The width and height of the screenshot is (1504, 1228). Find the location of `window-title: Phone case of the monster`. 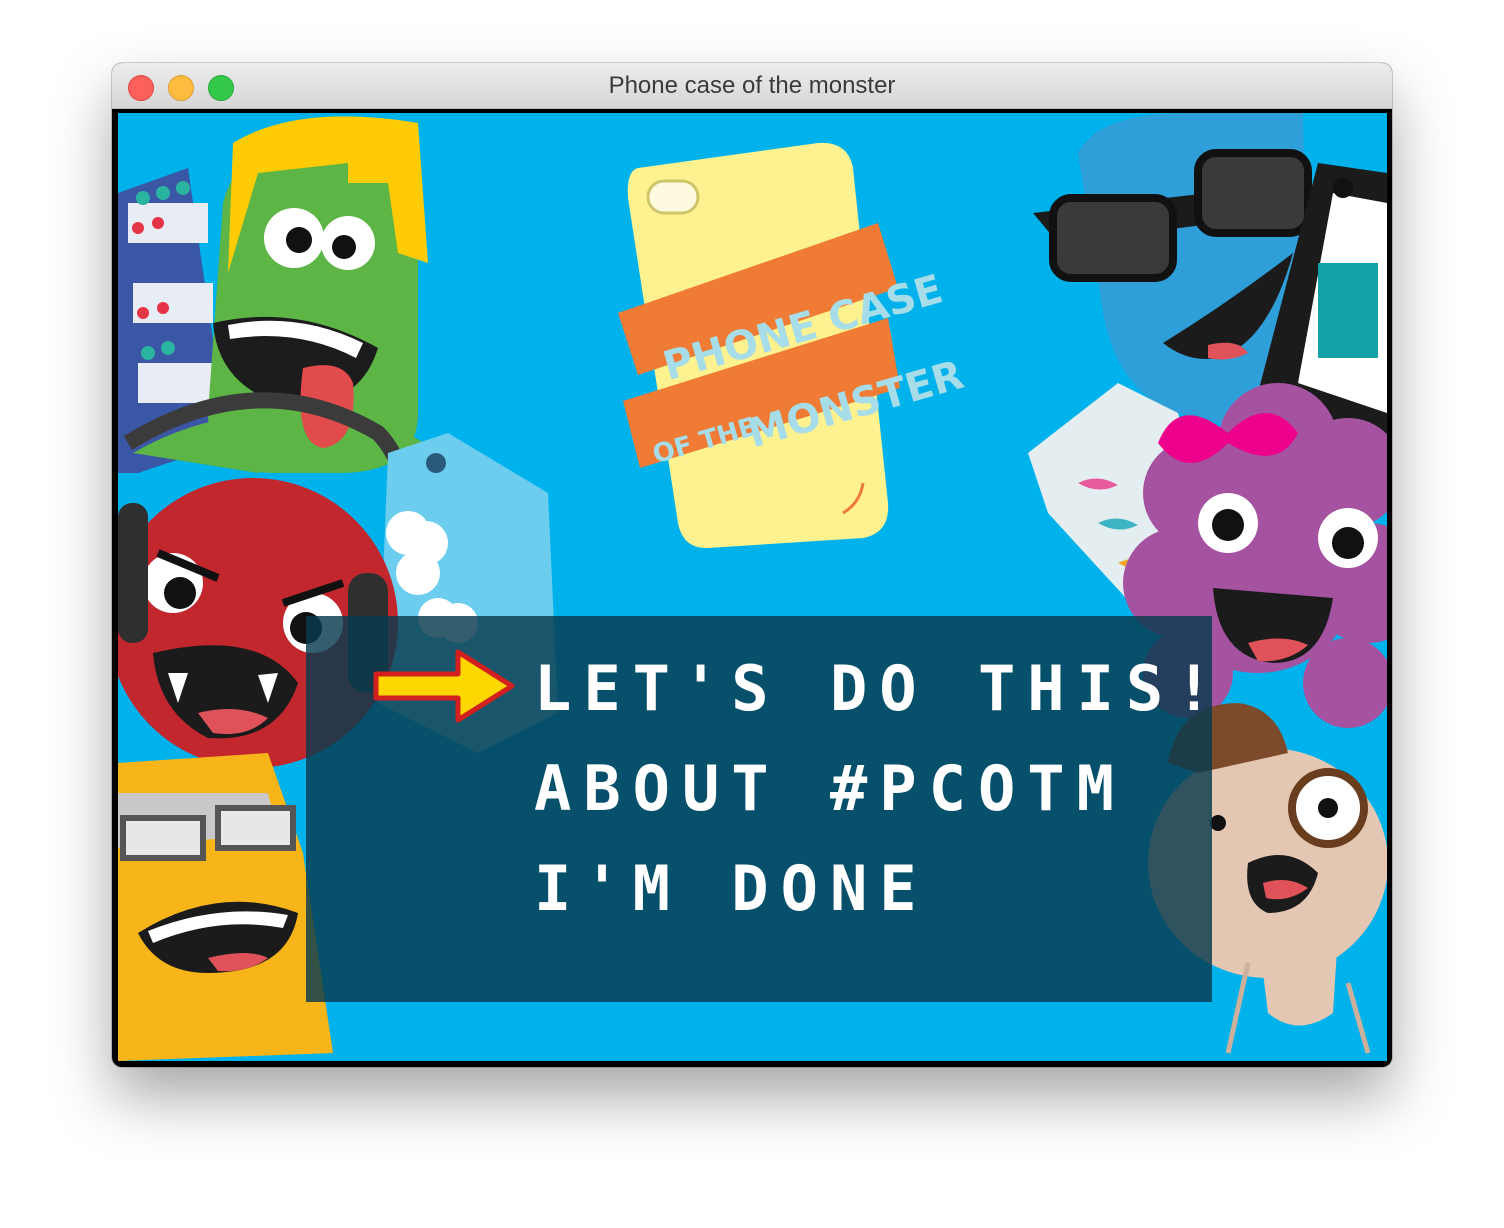

window-title: Phone case of the monster is located at coordinates (752, 85).